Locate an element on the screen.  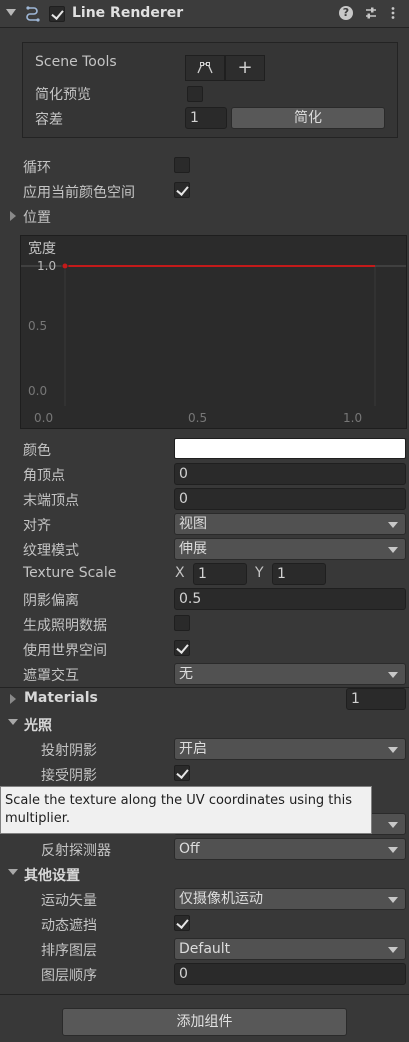
reflection-probes-value: Off is located at coordinates (189, 849).